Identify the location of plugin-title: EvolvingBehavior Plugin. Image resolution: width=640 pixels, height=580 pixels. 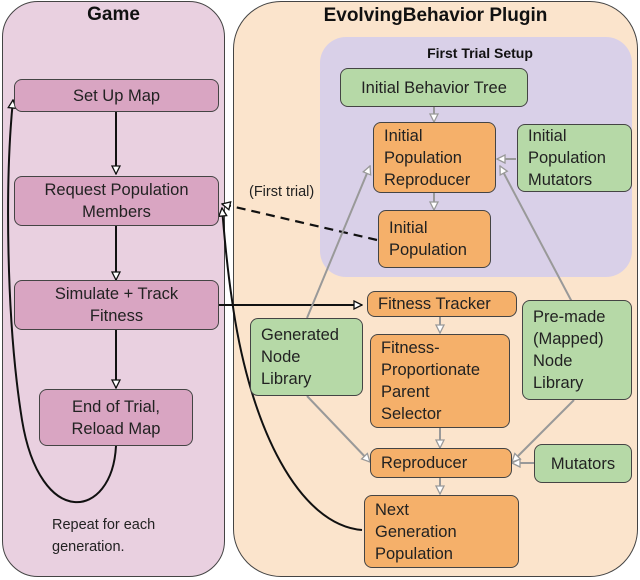
(435, 15).